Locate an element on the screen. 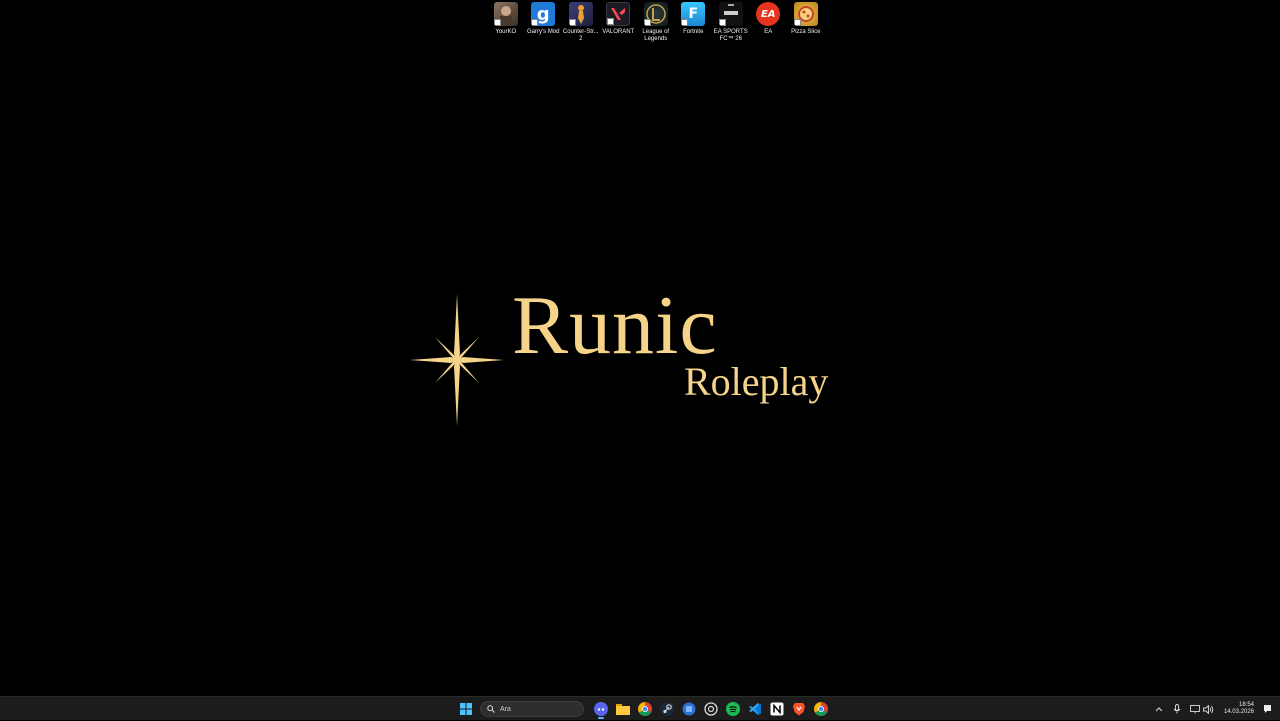 This screenshot has width=1280, height=721. desktop-icon-label: Pizza Slice is located at coordinates (806, 32).